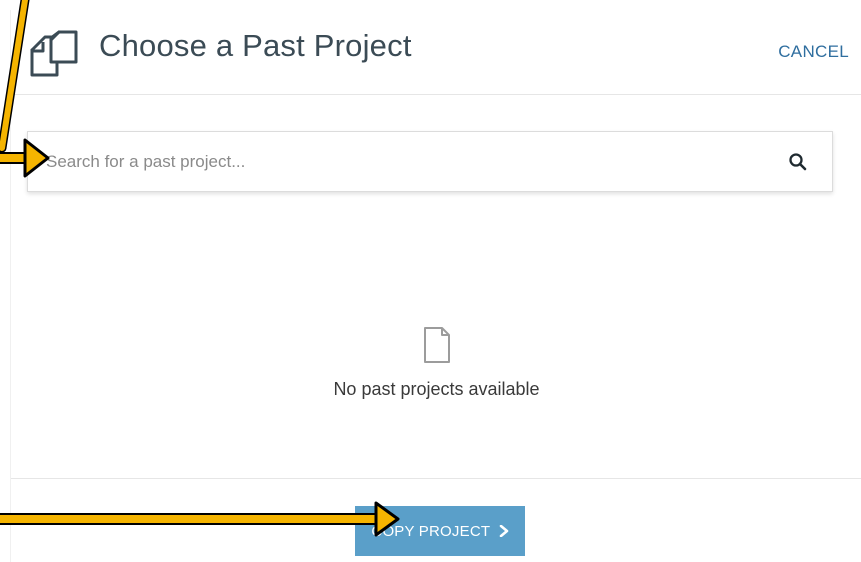 The width and height of the screenshot is (861, 562). What do you see at coordinates (54, 53) in the screenshot?
I see `copy-documents-icon` at bounding box center [54, 53].